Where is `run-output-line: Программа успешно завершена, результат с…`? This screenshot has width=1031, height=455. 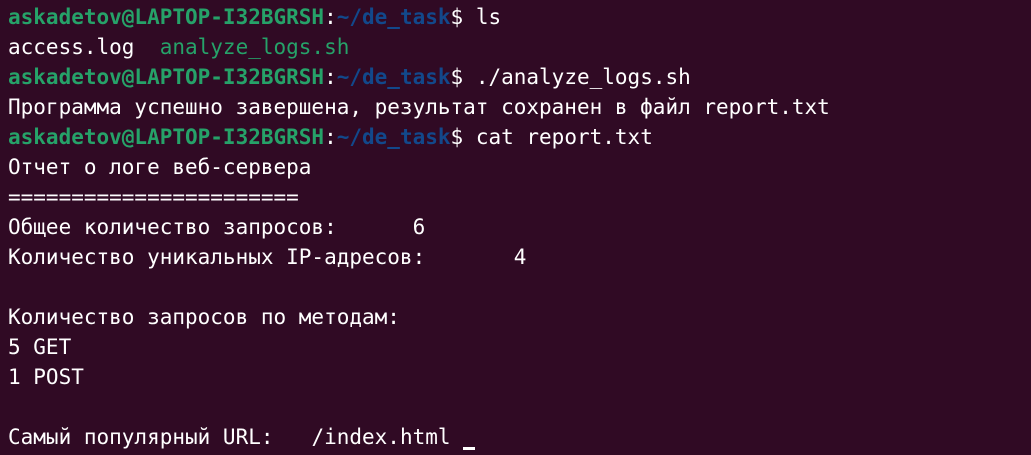 run-output-line: Программа успешно завершена, результат с… is located at coordinates (419, 107).